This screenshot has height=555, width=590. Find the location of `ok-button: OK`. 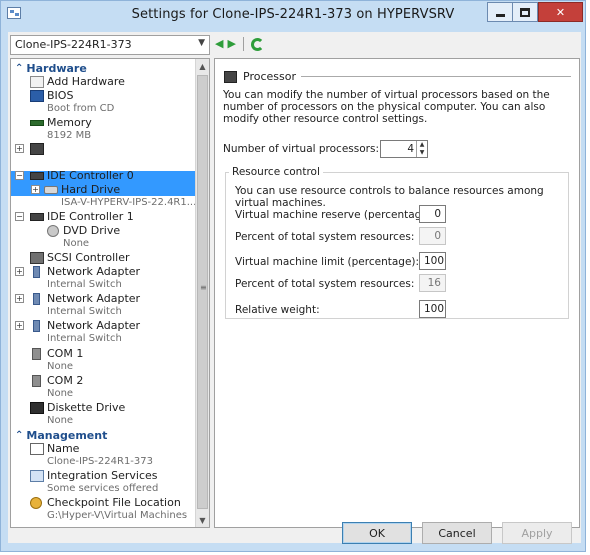

ok-button: OK is located at coordinates (377, 533).